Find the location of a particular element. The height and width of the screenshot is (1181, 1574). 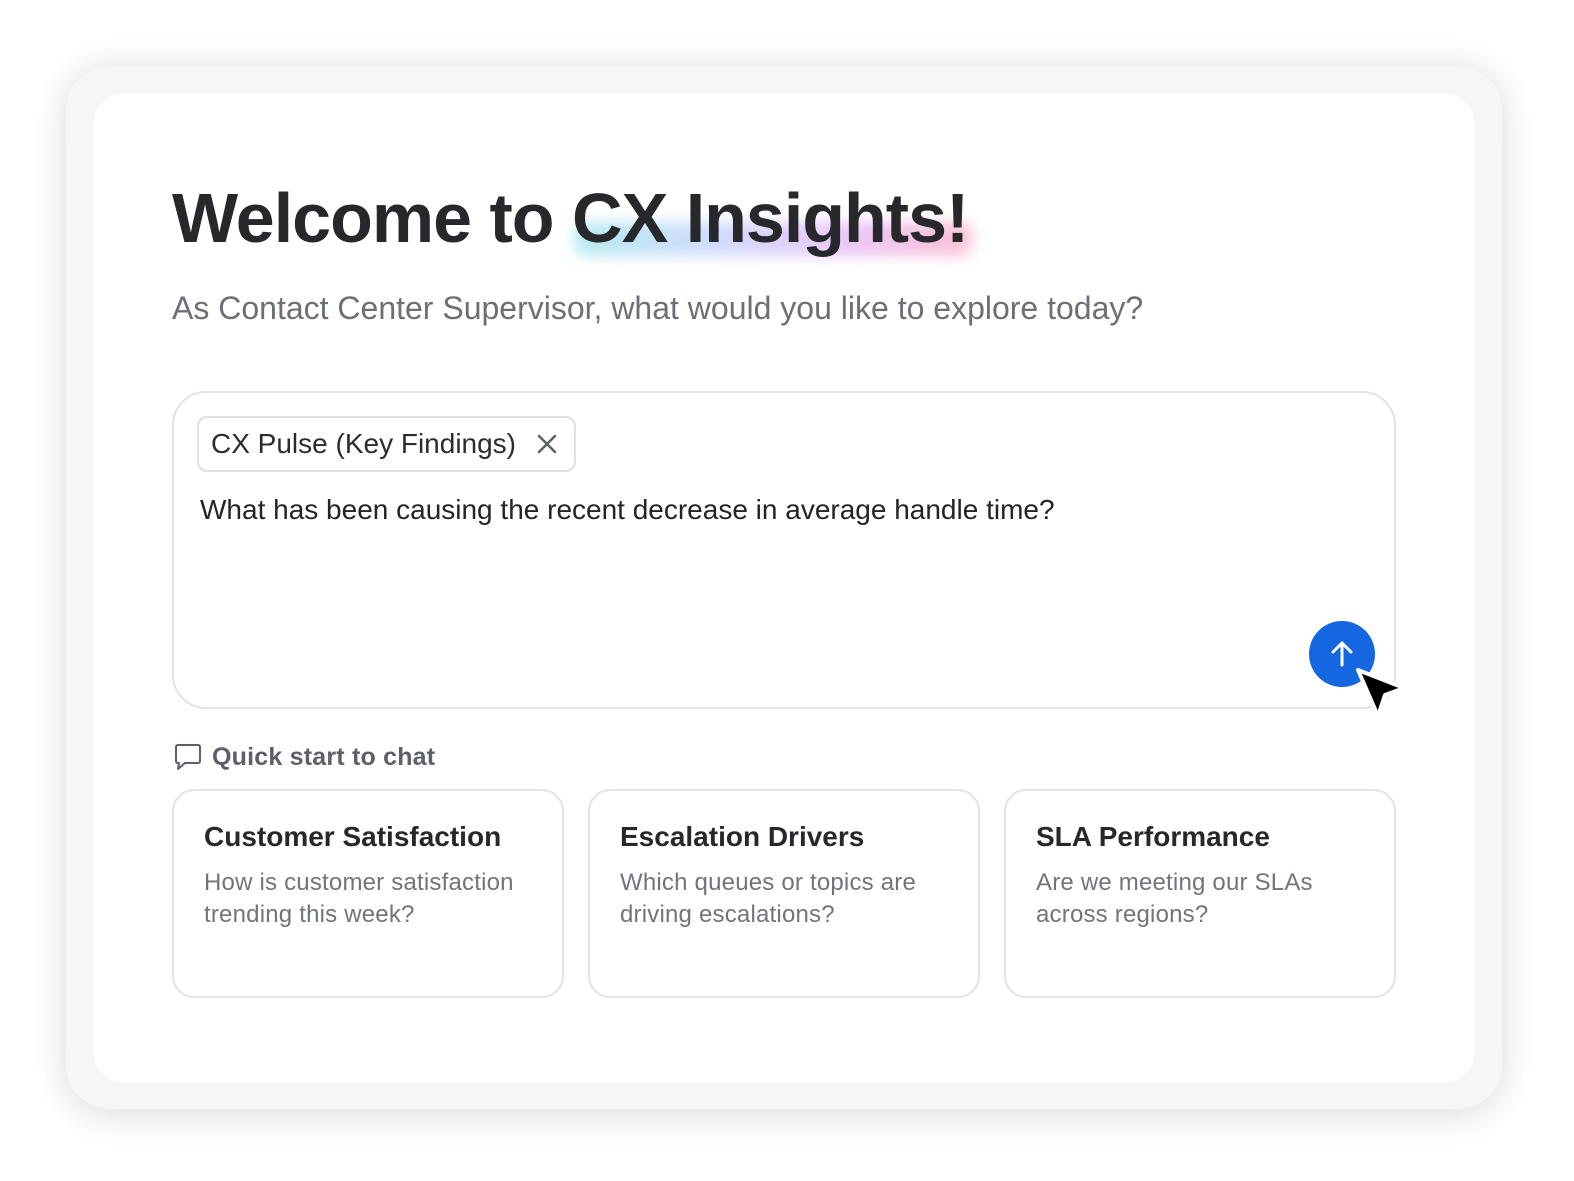

context-chip: CX Pulse (Key Findings) is located at coordinates (387, 444).